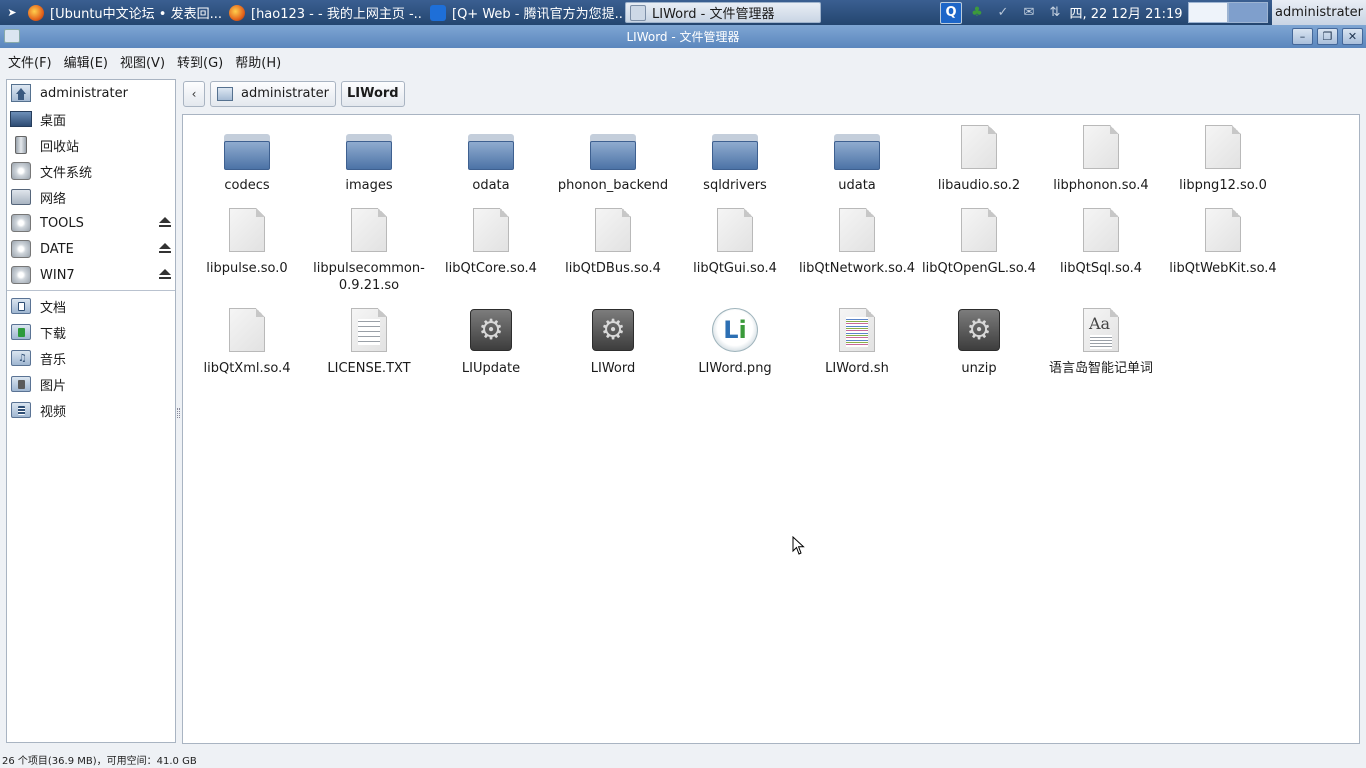 The height and width of the screenshot is (768, 1366). Describe the element at coordinates (369, 256) in the screenshot. I see `file-item: libpulsecommon-0.9.21.so` at that location.